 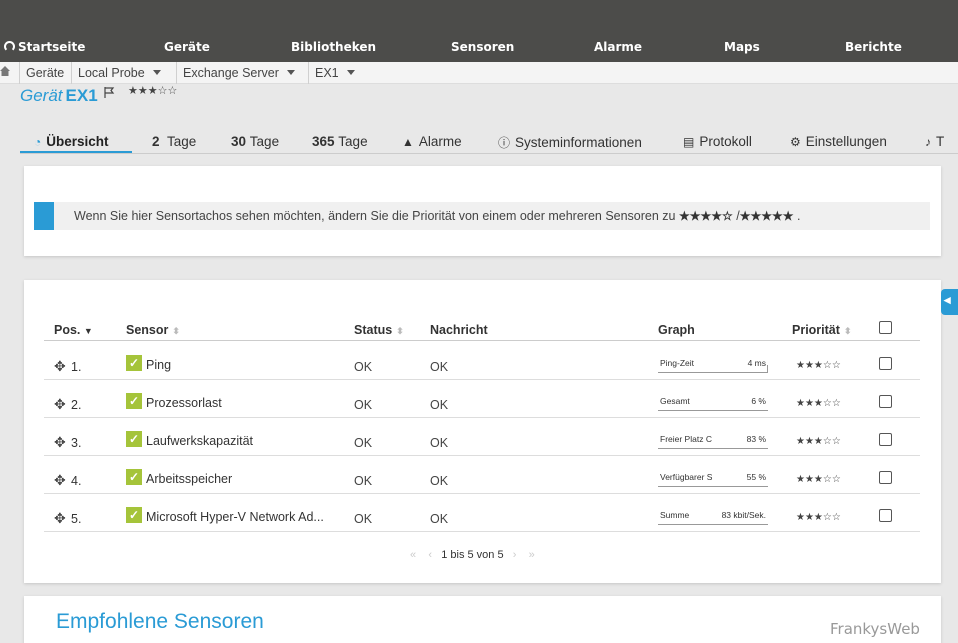 I want to click on tab-divider, so click(x=489, y=153).